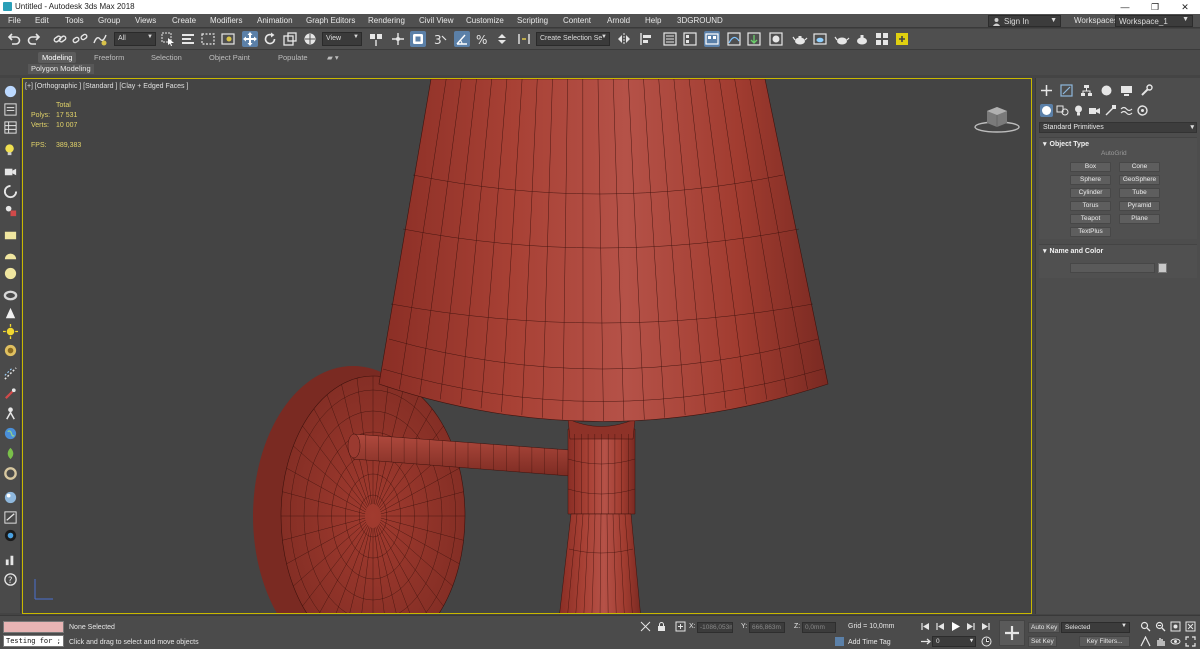 The image size is (1200, 649). Describe the element at coordinates (1042, 641) in the screenshot. I see `set-key-button: Set Key` at that location.